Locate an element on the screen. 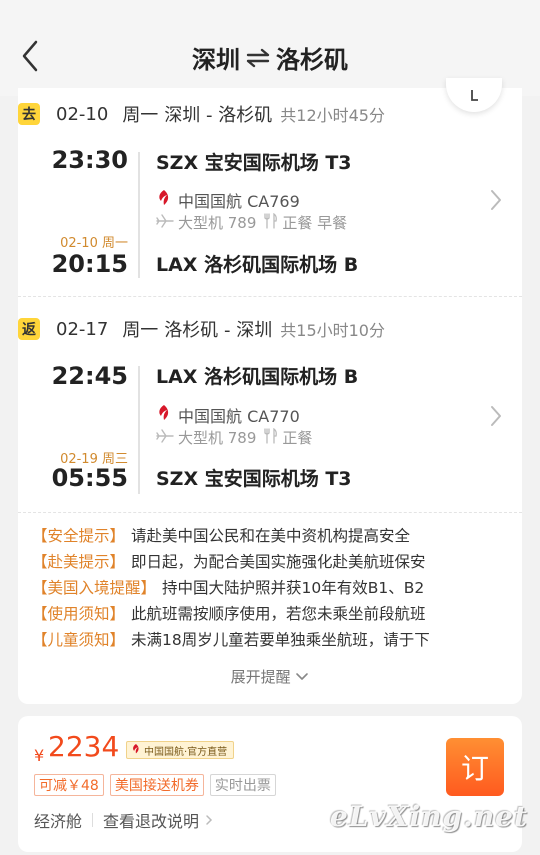 This screenshot has width=540, height=855. inbound-arrive-time: 05:55 is located at coordinates (89, 478).